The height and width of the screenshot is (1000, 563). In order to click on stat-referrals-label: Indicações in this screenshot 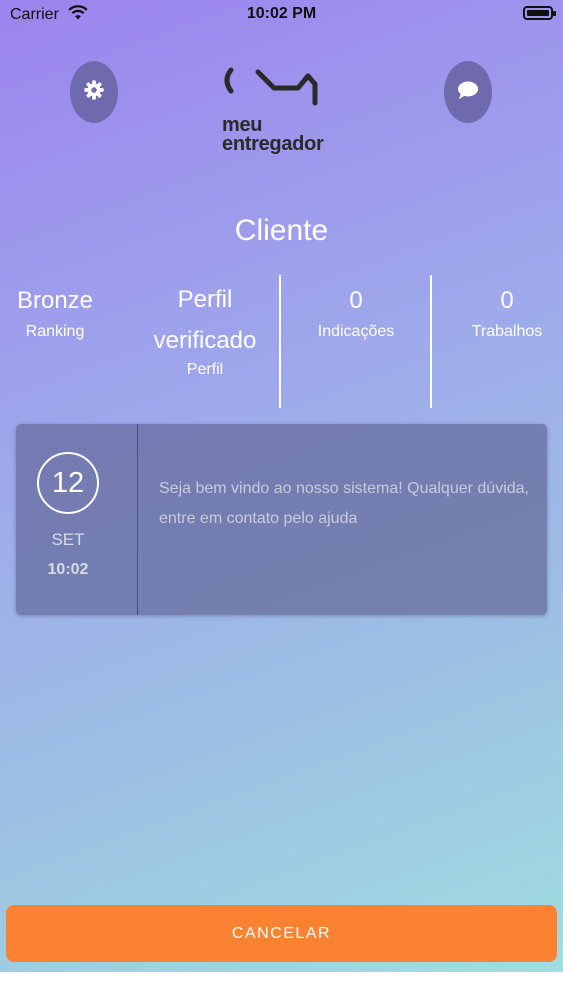, I will do `click(356, 331)`.